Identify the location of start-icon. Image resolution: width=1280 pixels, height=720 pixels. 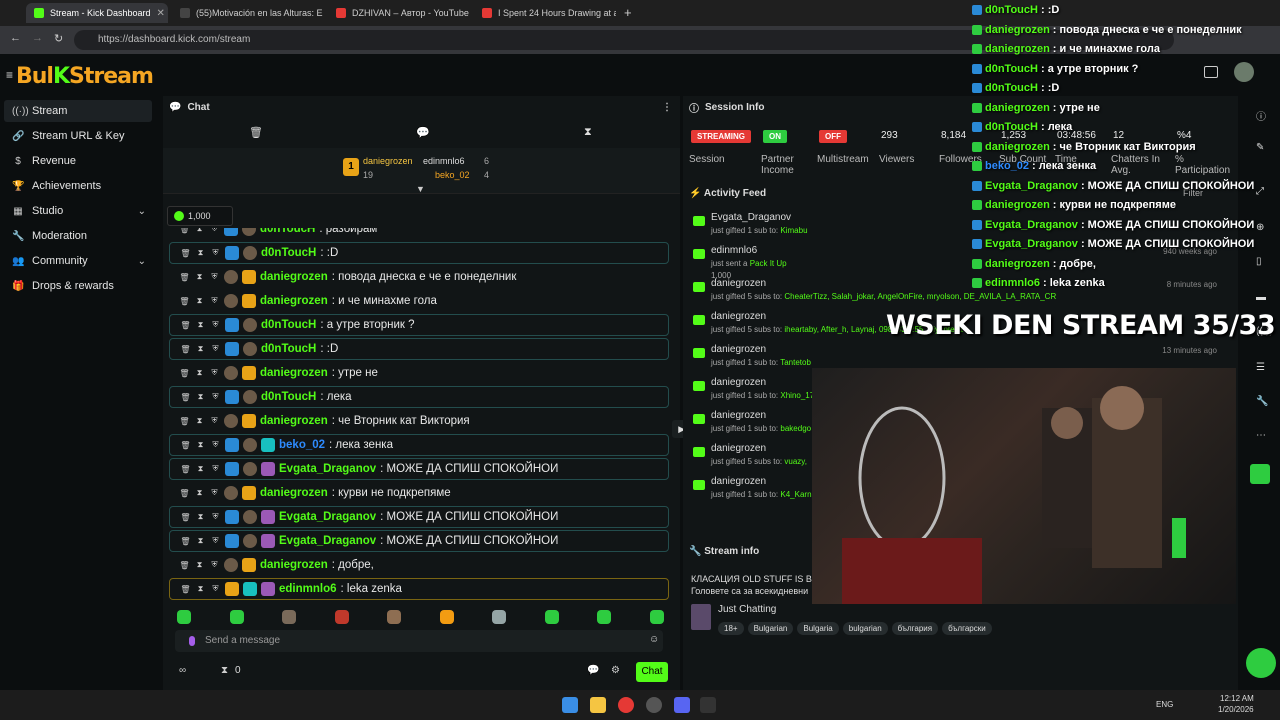
(570, 705).